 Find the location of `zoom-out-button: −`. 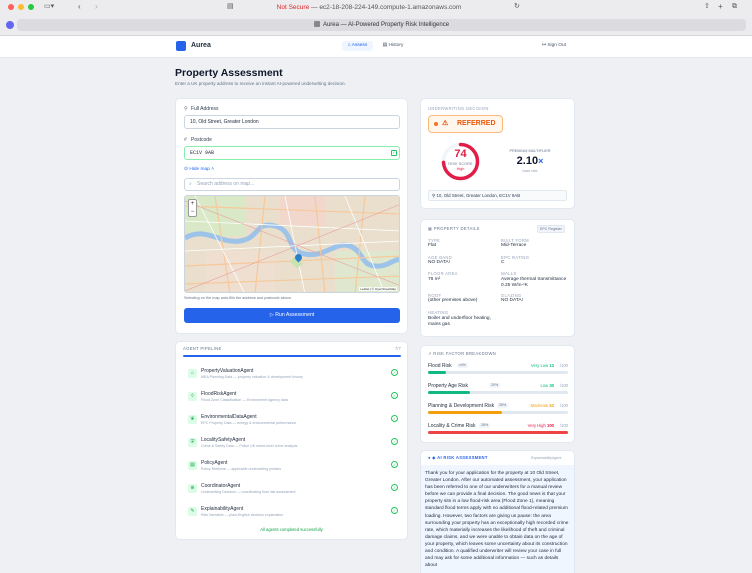

zoom-out-button: − is located at coordinates (192, 212).